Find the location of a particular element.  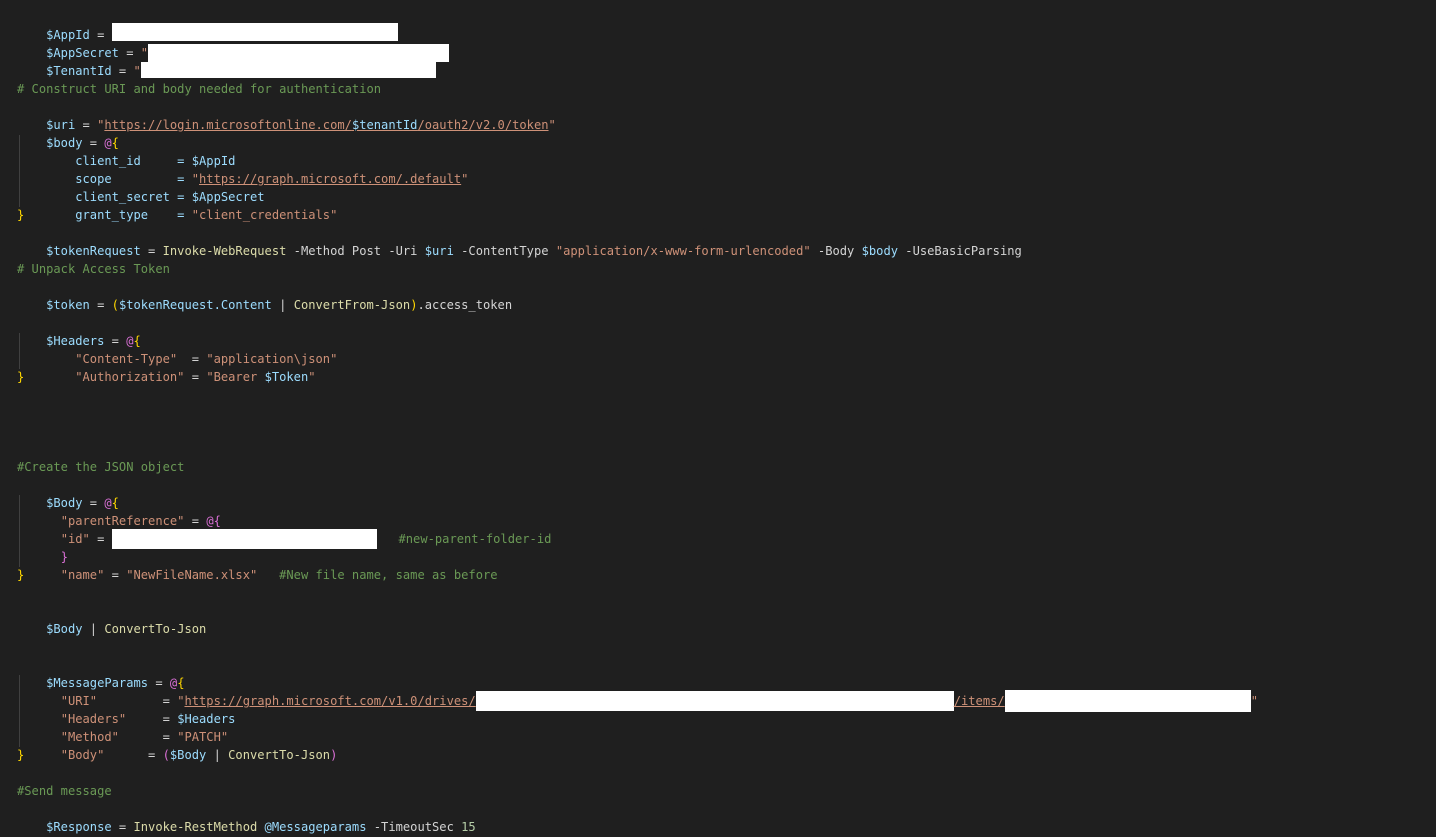

code-line: $AppSecret = " is located at coordinates (233, 44).